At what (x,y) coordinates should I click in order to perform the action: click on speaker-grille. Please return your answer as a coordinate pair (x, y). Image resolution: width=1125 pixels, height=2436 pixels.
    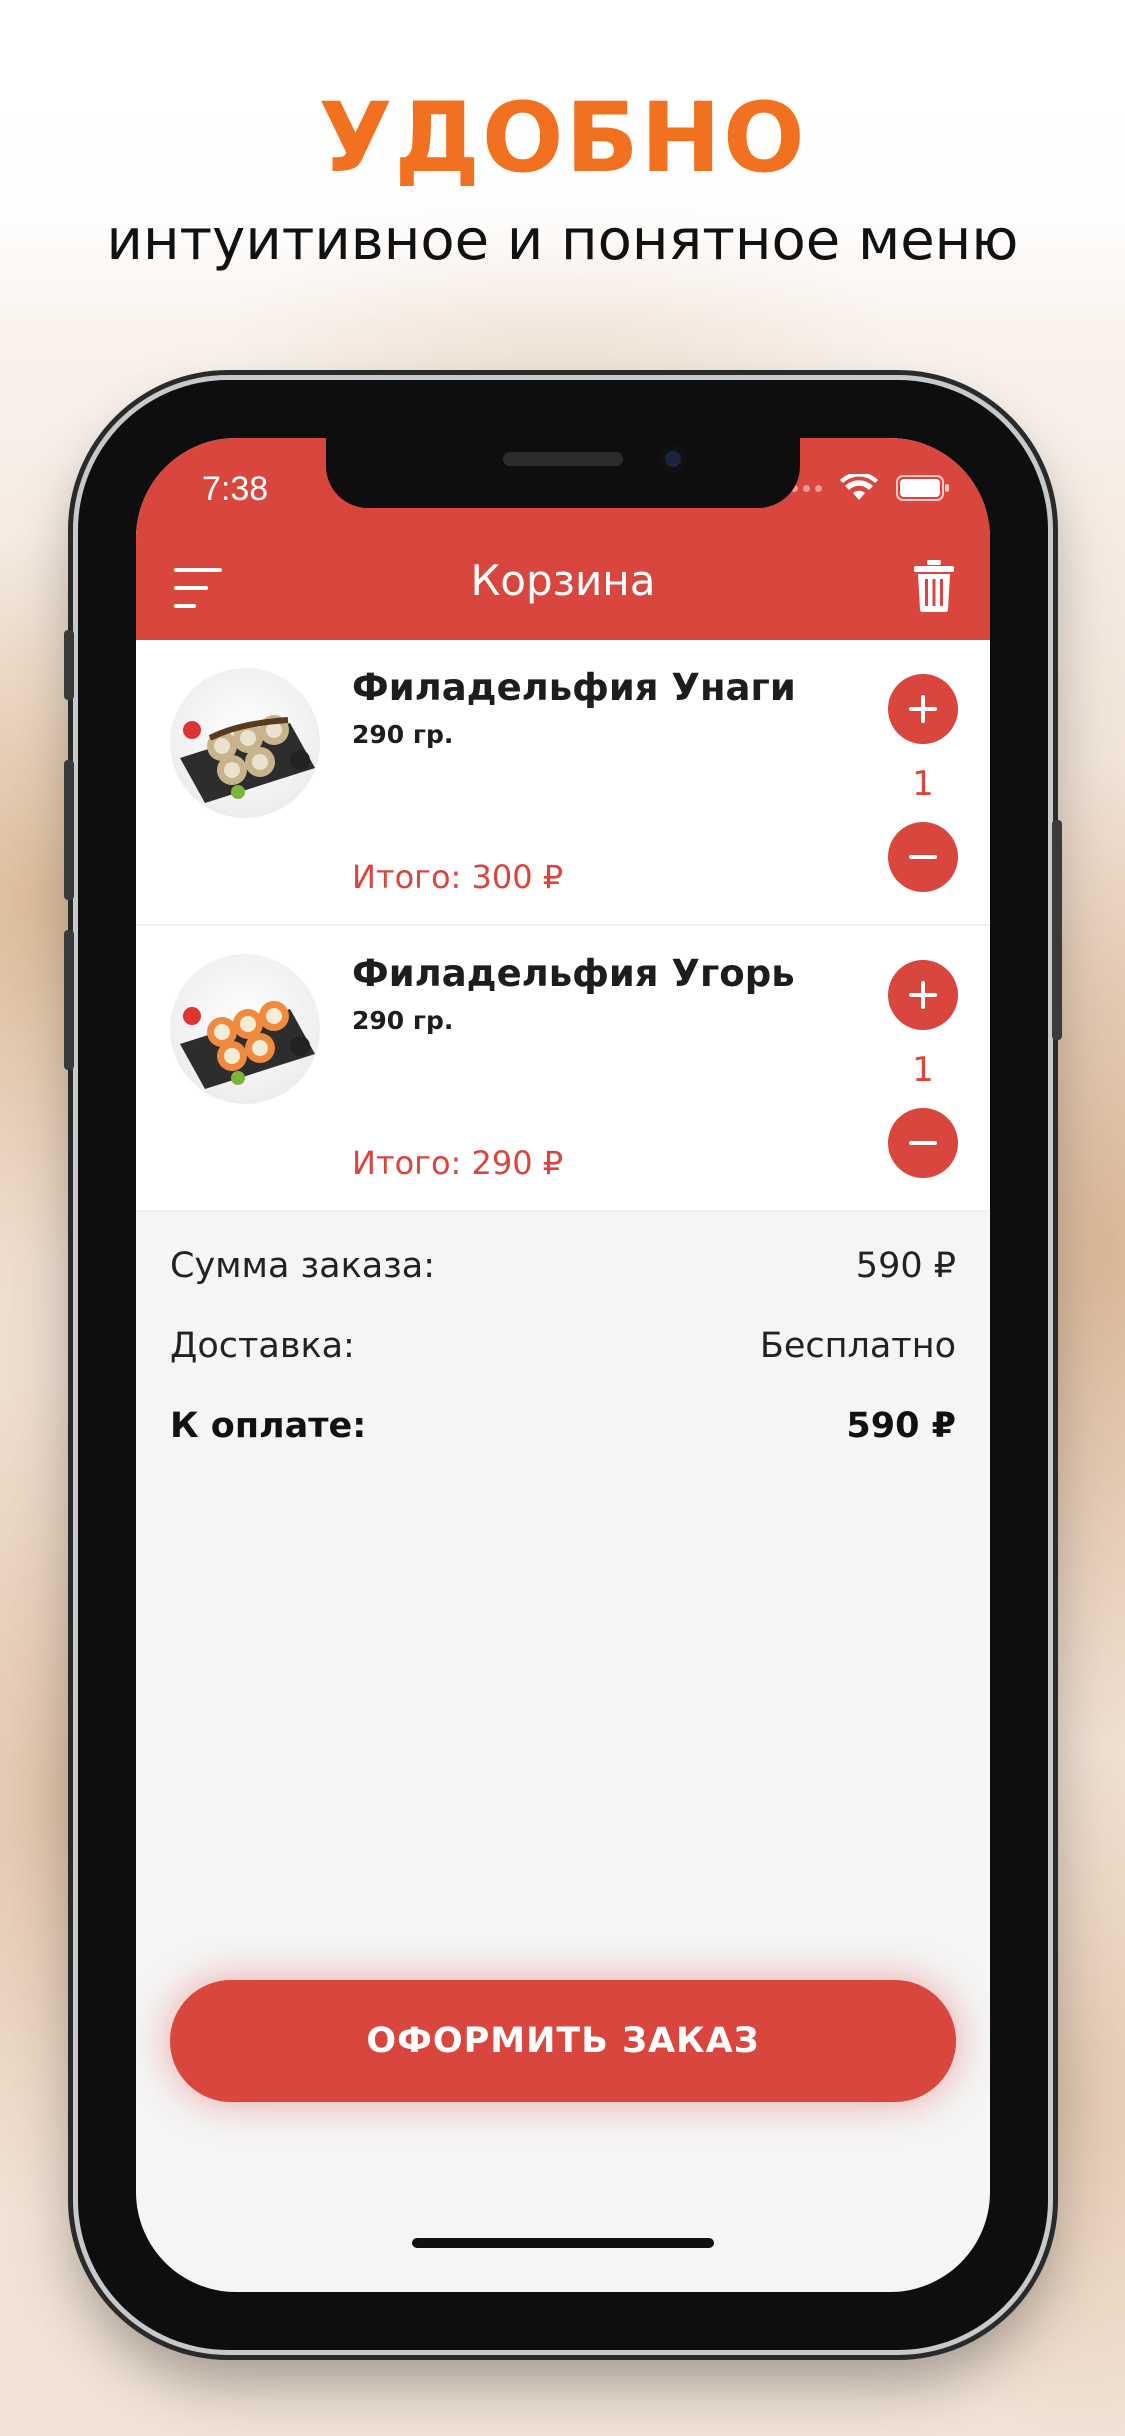
    Looking at the image, I should click on (563, 459).